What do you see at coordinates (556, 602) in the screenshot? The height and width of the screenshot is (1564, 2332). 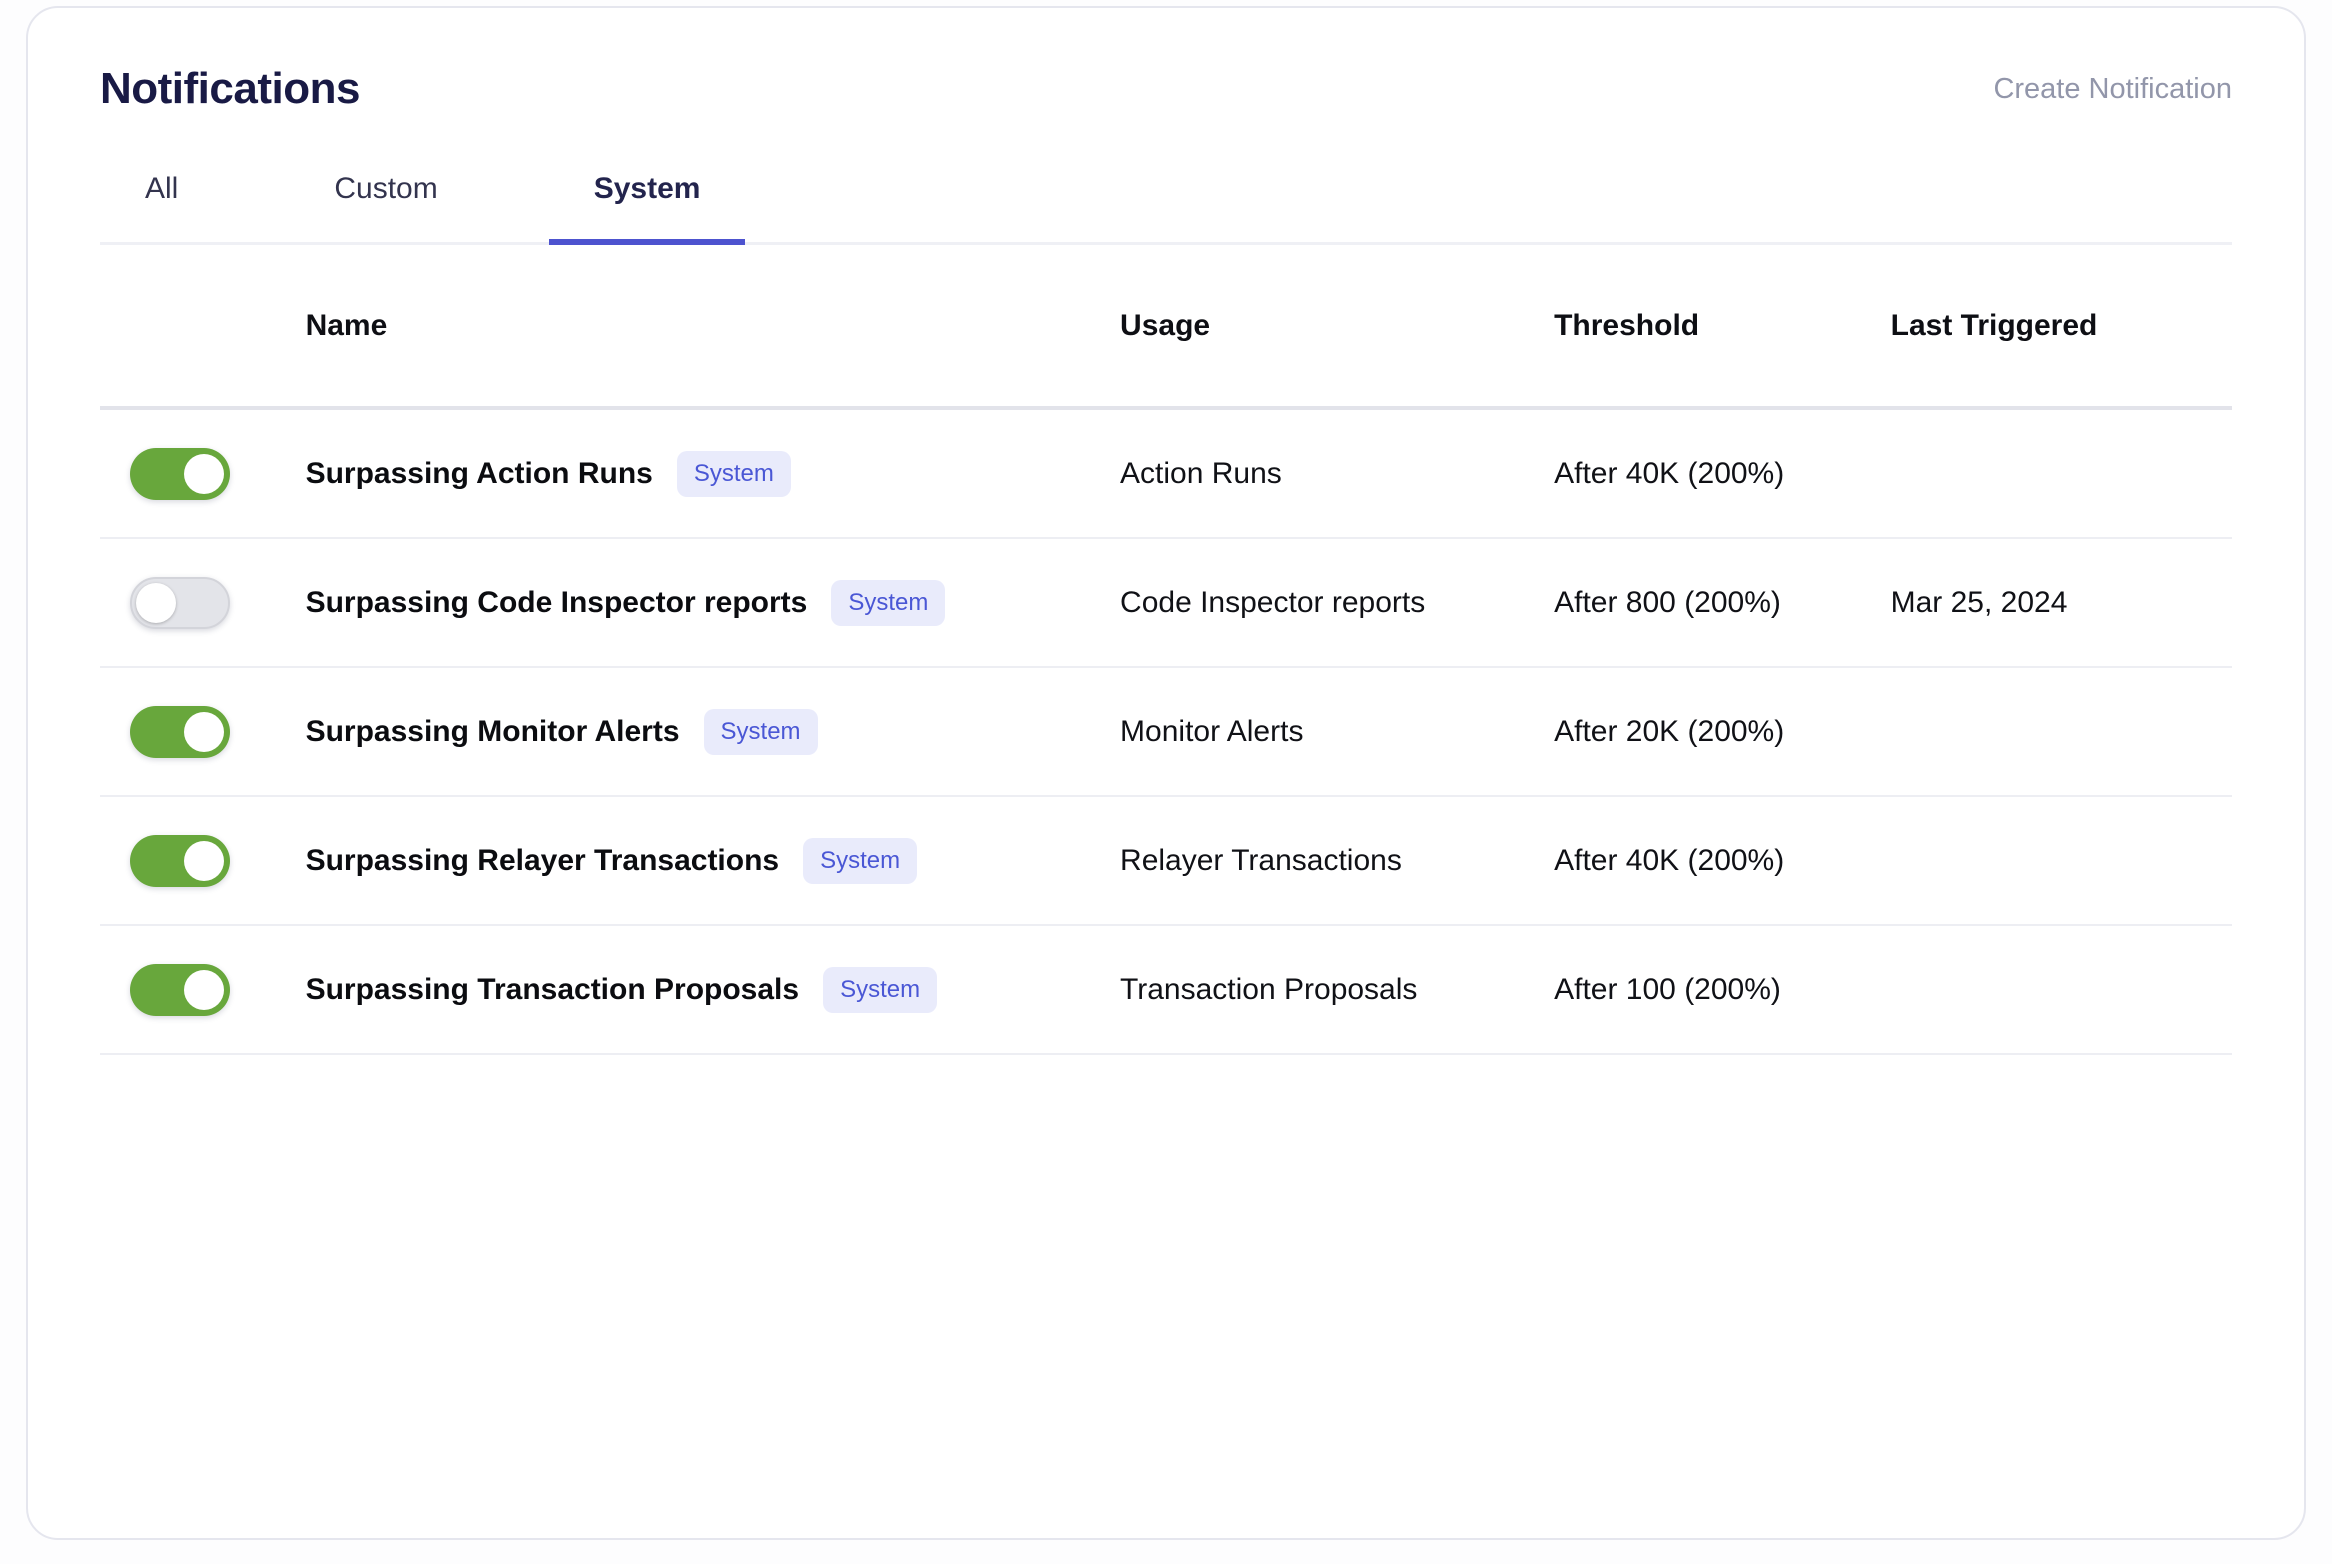 I see `notification-name: Surpassing Code Inspector reports` at bounding box center [556, 602].